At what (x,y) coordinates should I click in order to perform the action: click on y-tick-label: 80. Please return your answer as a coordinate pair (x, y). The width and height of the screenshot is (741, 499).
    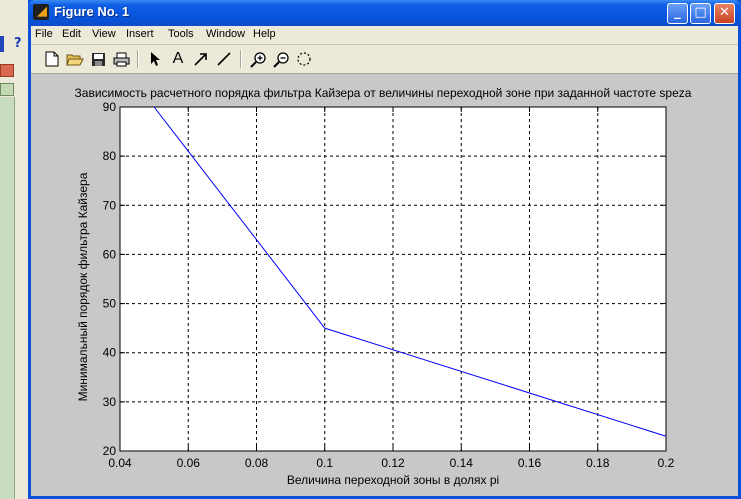
    Looking at the image, I should click on (110, 156).